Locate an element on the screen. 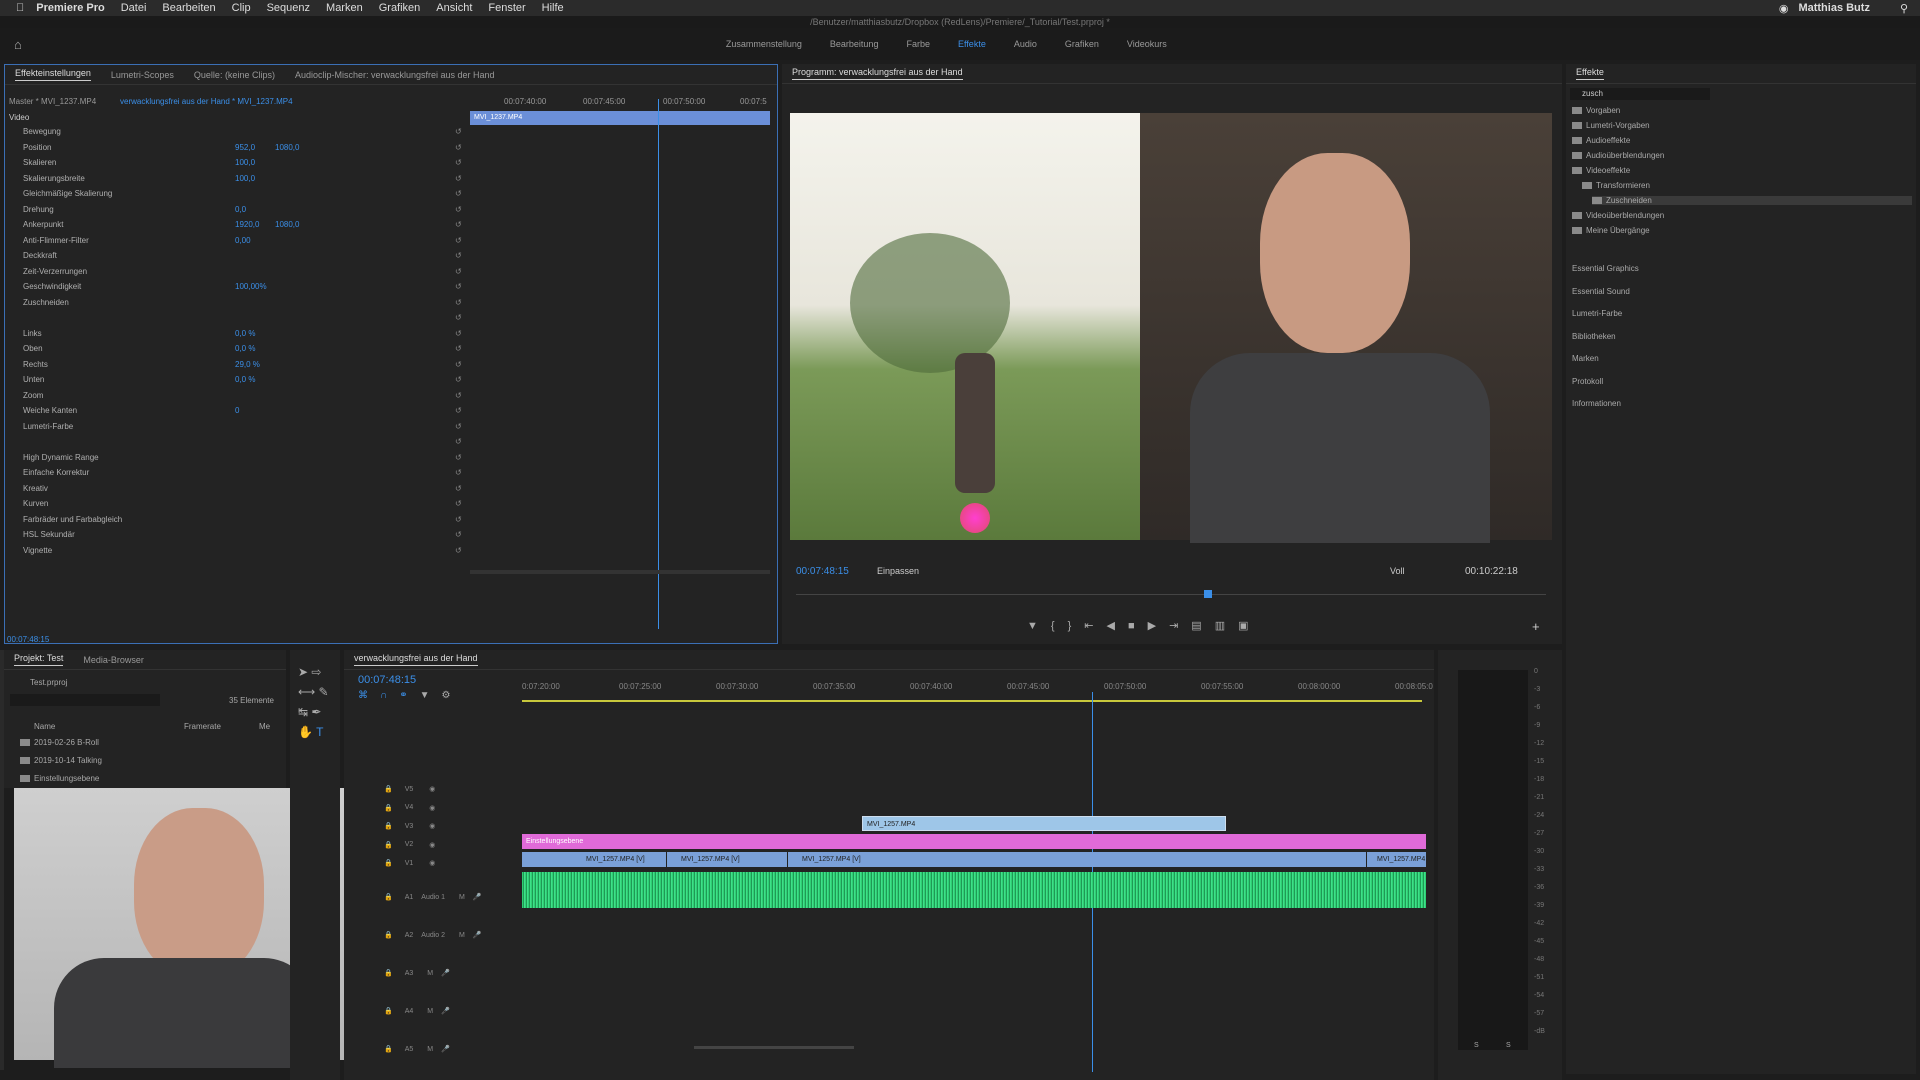 The width and height of the screenshot is (1920, 1080). side-panel-link: Marken is located at coordinates (1585, 358).